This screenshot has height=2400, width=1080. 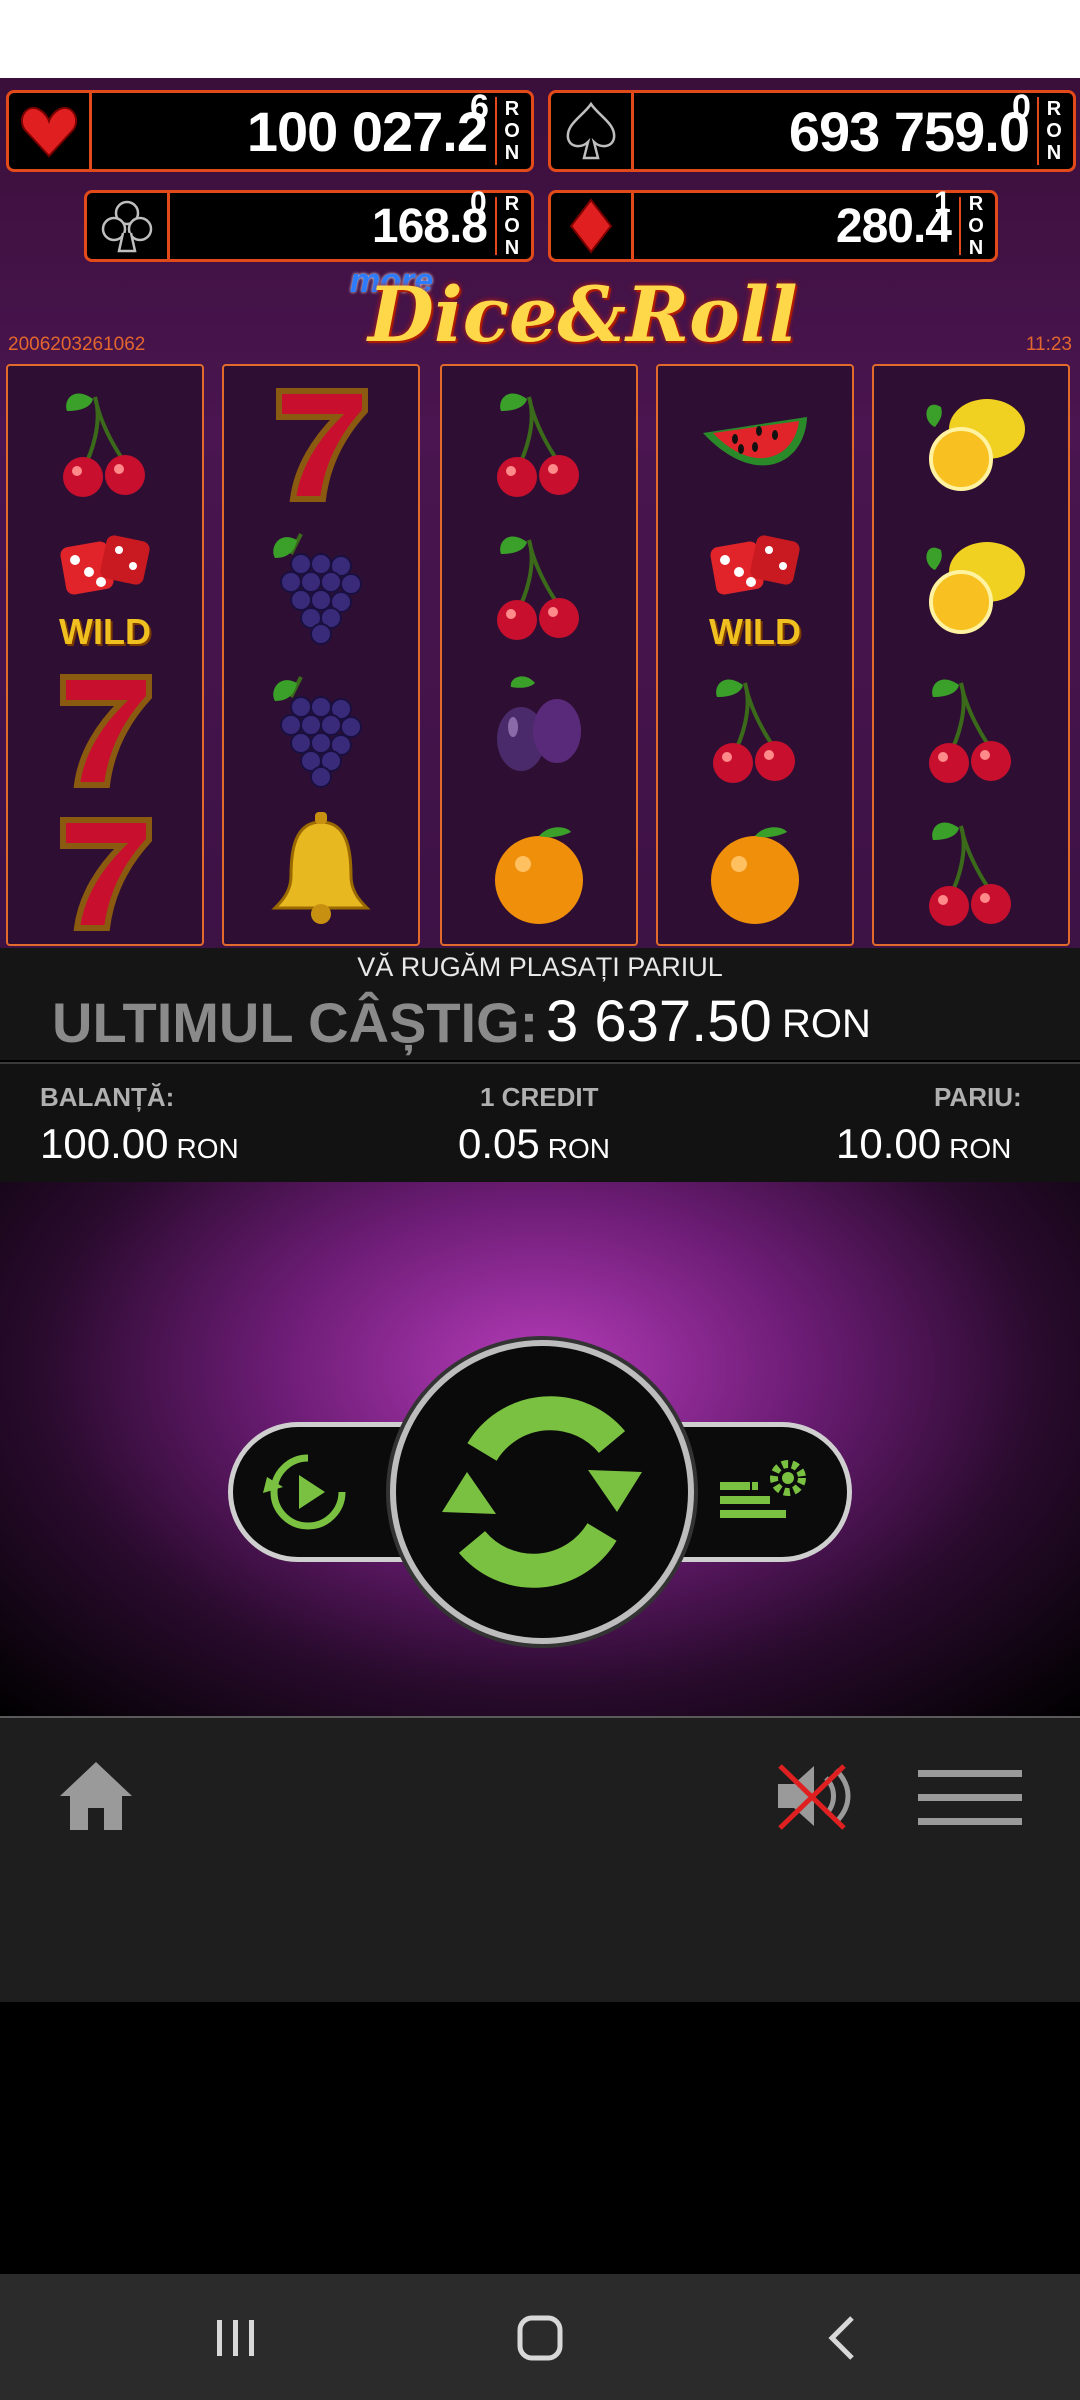 I want to click on last-win-value: 3 637.50, so click(x=659, y=1021).